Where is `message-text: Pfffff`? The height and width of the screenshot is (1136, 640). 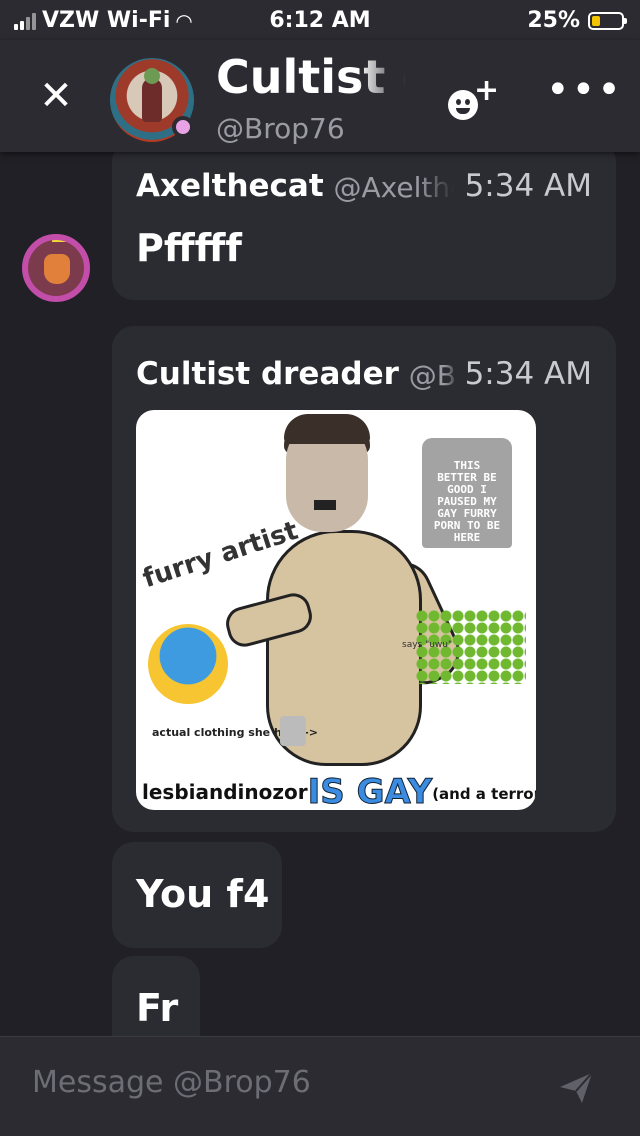 message-text: Pfffff is located at coordinates (189, 248).